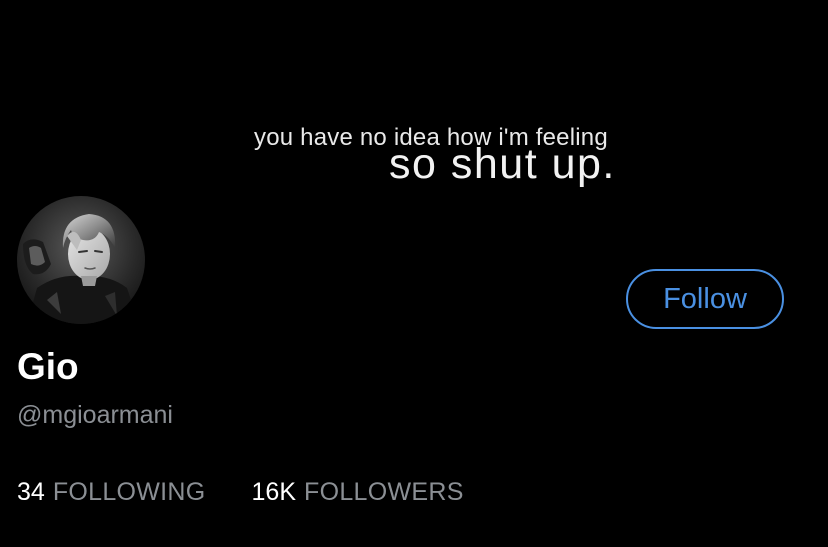 The height and width of the screenshot is (547, 828). I want to click on followers-count: 16K, so click(274, 492).